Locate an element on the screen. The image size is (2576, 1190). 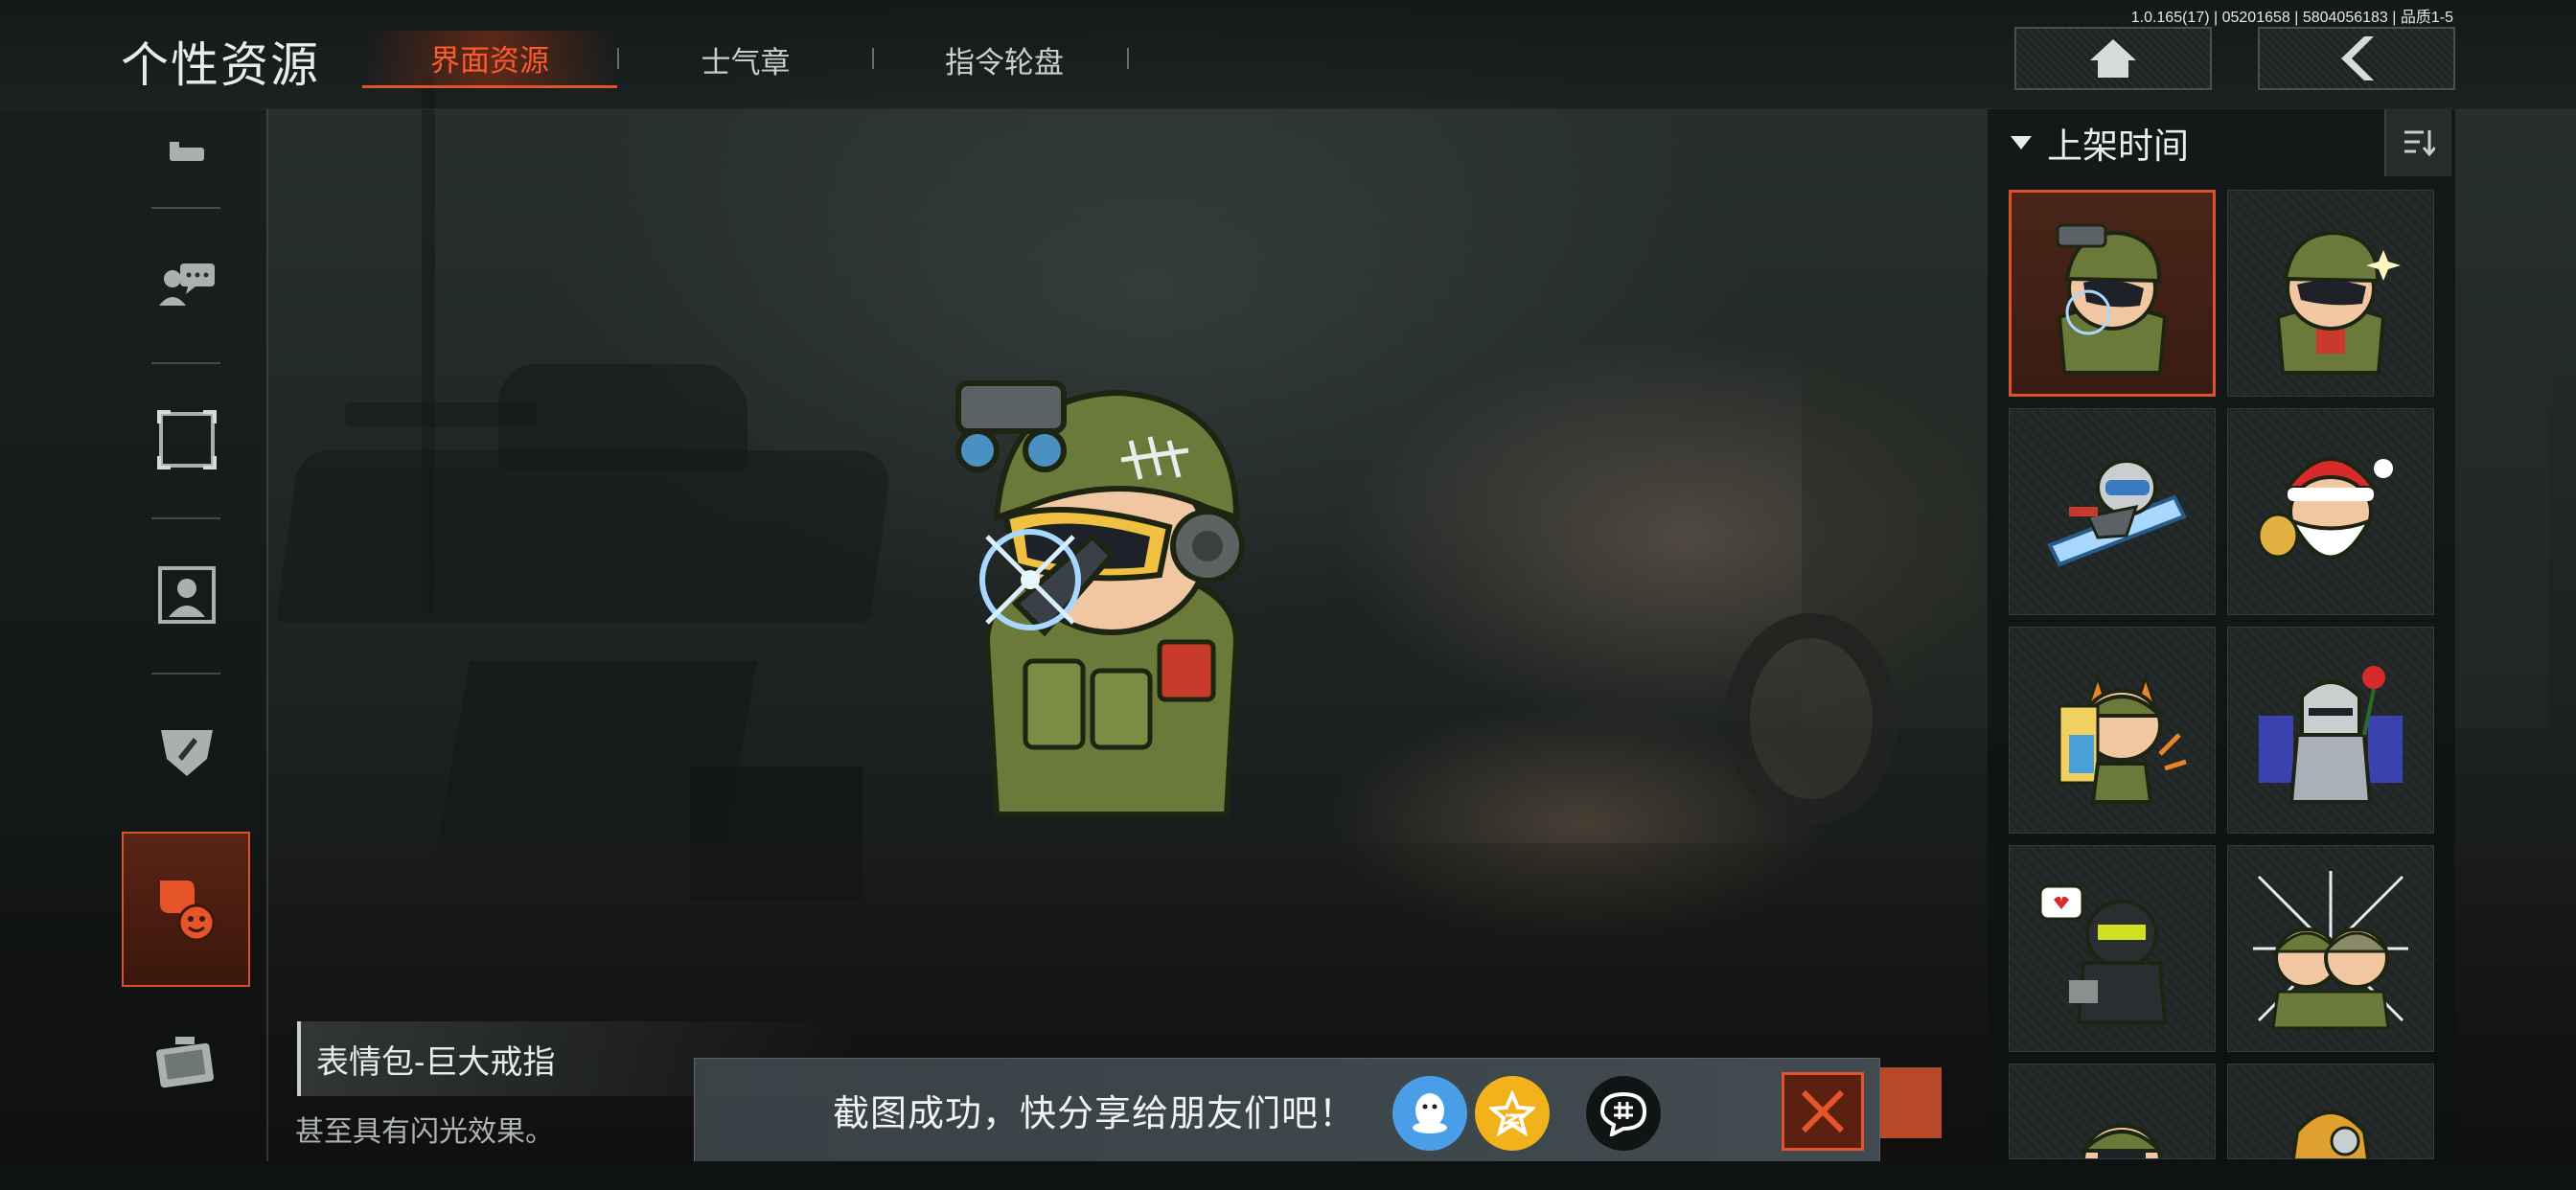
sticker-thumb-fox is located at coordinates (2122, 739).